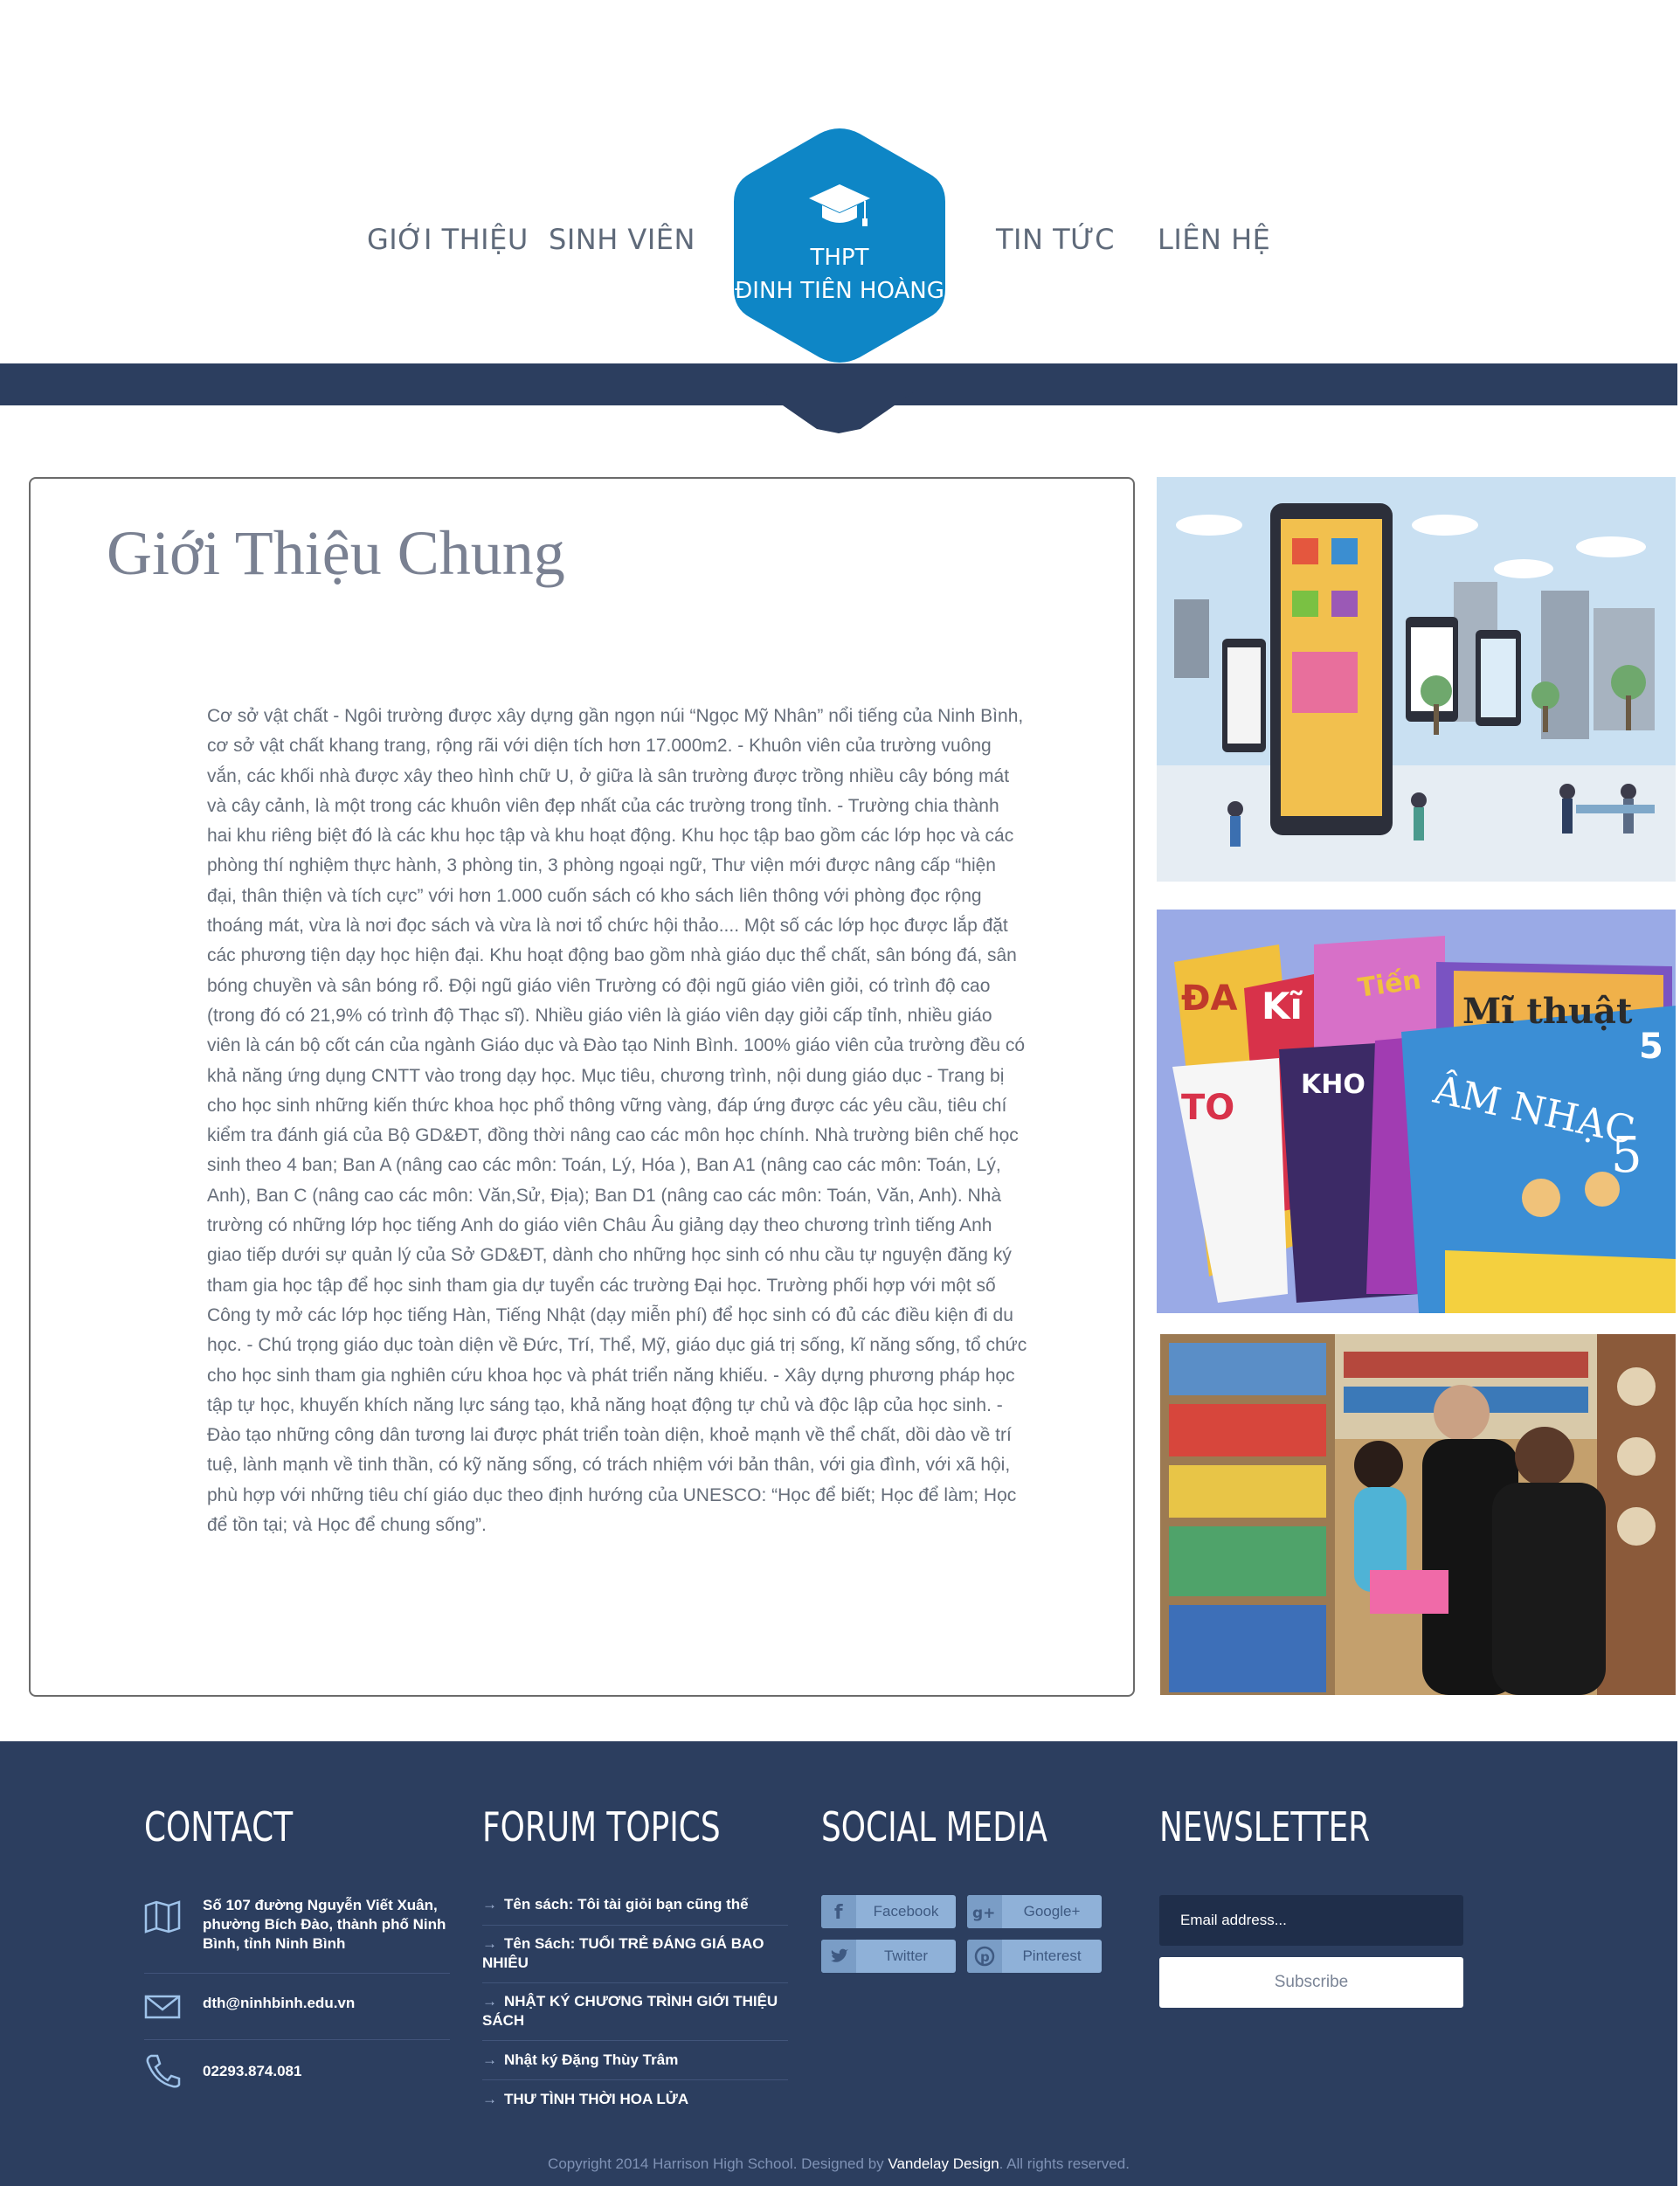  I want to click on book-text-da: ĐA, so click(1209, 999).